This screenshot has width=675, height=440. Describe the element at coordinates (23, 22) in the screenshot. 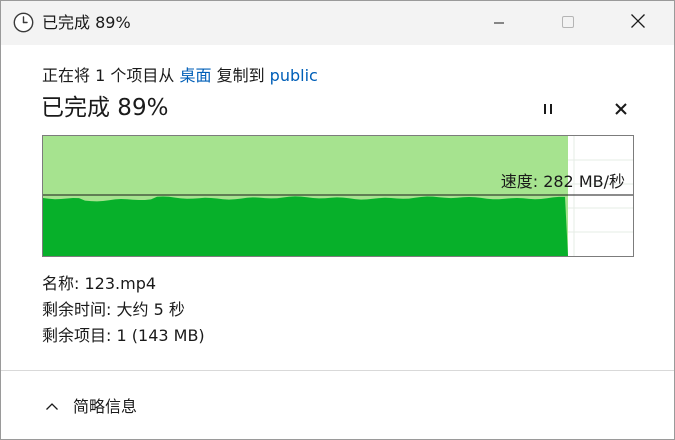

I see `clock-icon` at that location.